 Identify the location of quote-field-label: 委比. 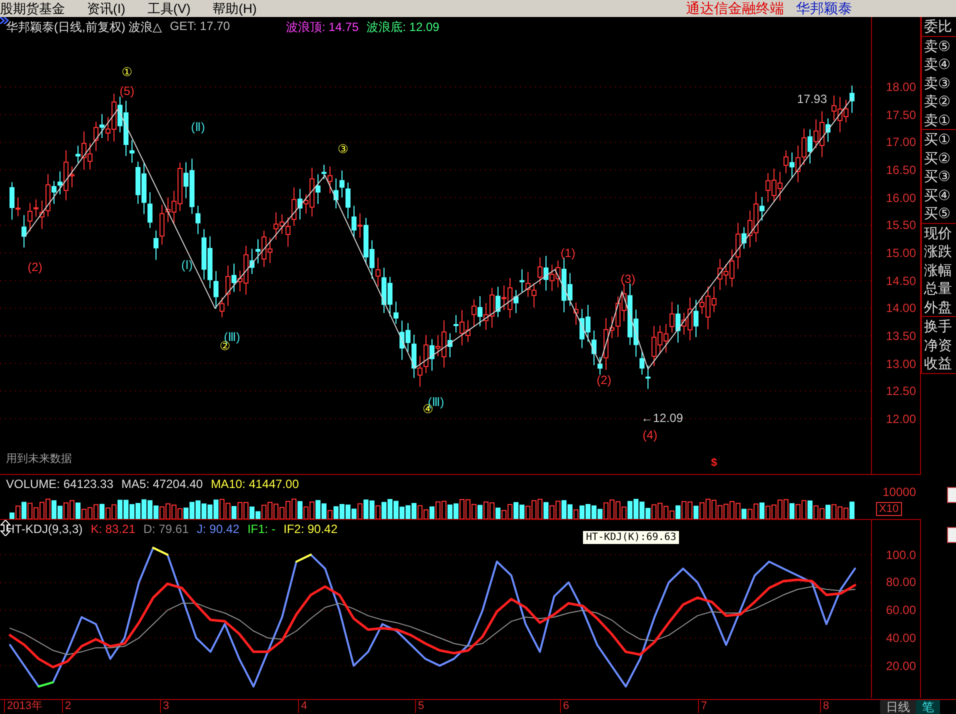
(938, 26).